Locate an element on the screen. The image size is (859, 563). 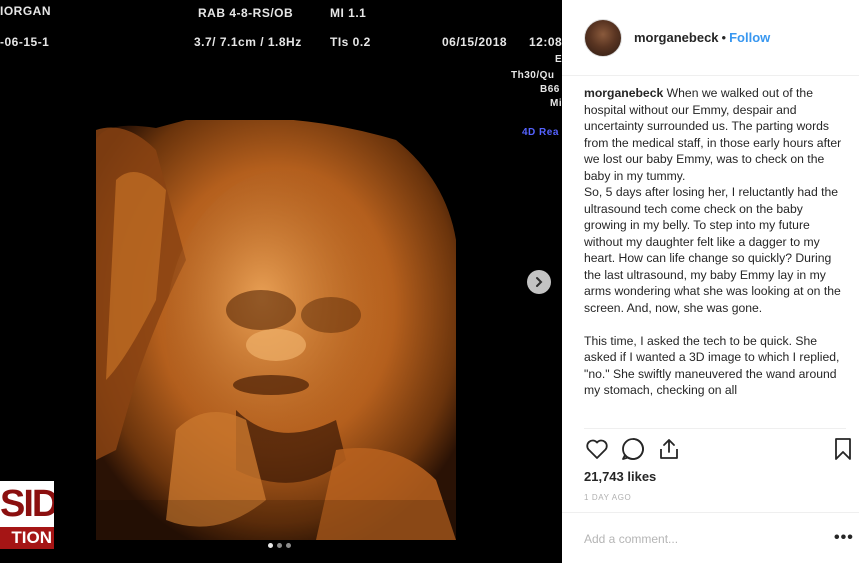
ultrasound-patient: IORGAN is located at coordinates (25, 11).